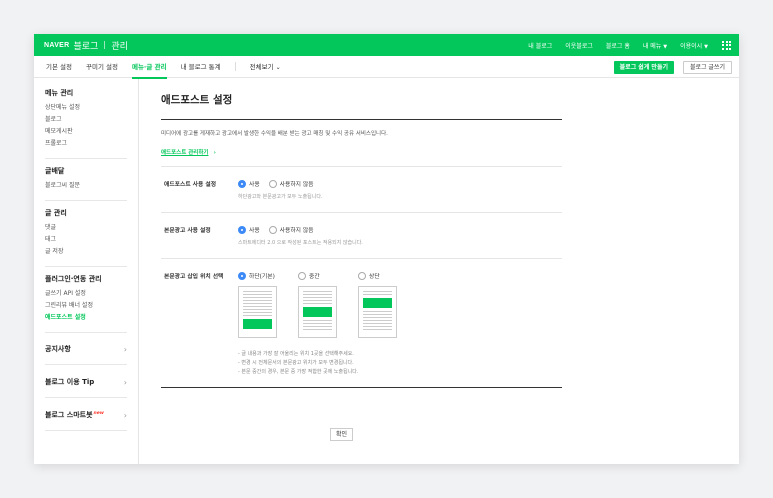 The image size is (773, 498). I want to click on position-option-top: 상단, so click(388, 304).